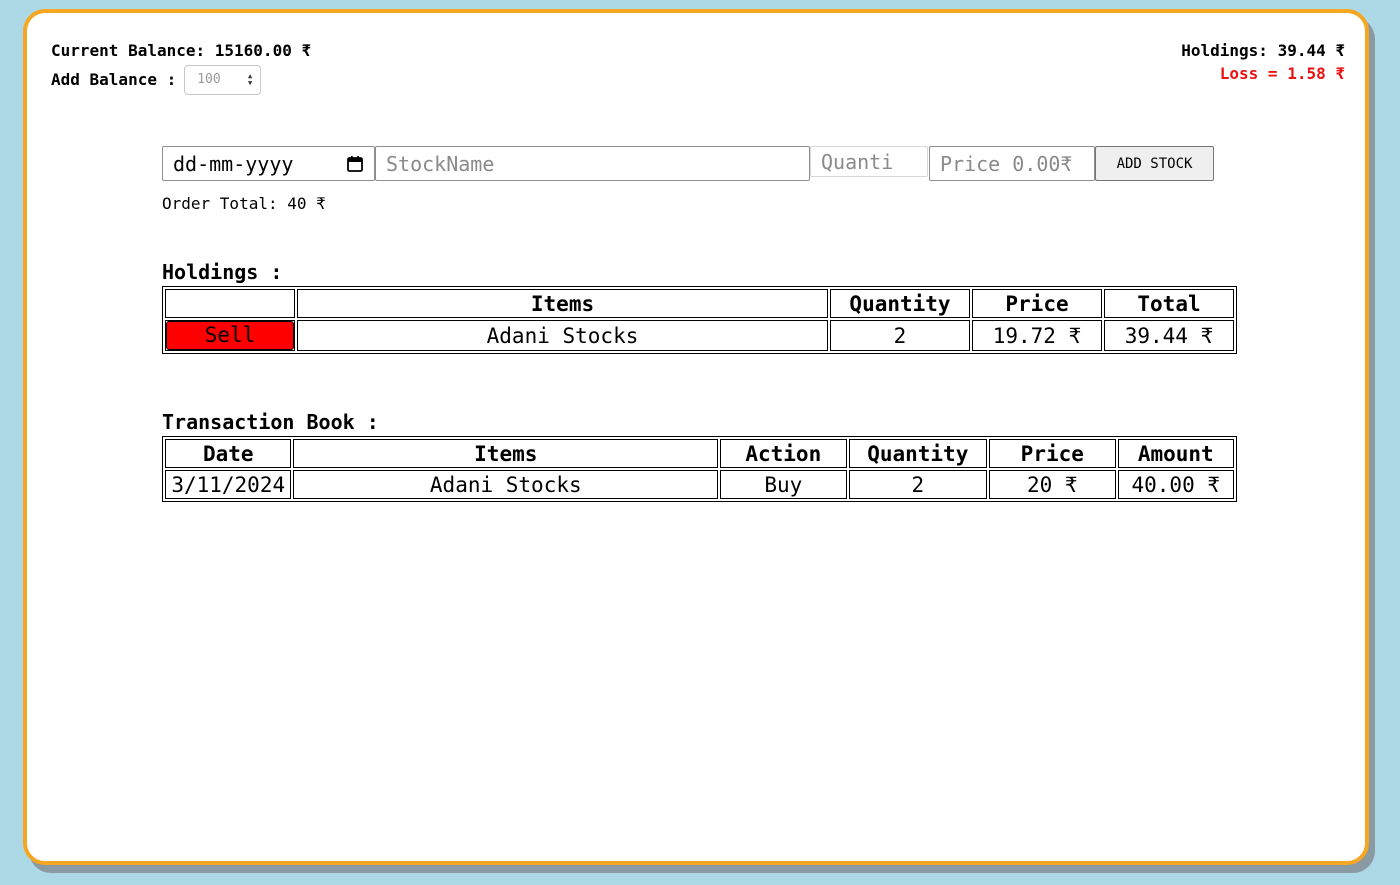 This screenshot has height=885, width=1400. What do you see at coordinates (1052, 453) in the screenshot?
I see `transaction-header-price: Price` at bounding box center [1052, 453].